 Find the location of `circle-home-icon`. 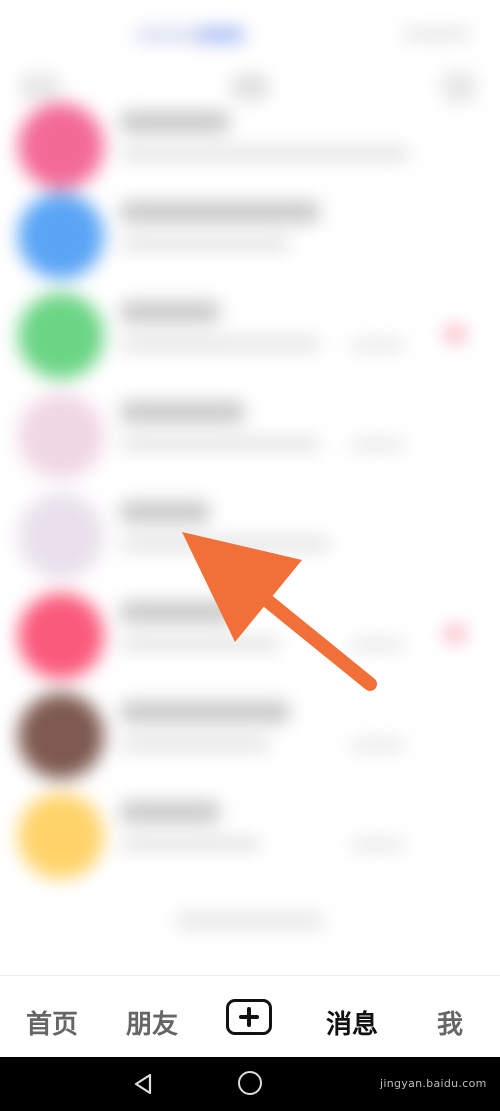

circle-home-icon is located at coordinates (250, 1083).